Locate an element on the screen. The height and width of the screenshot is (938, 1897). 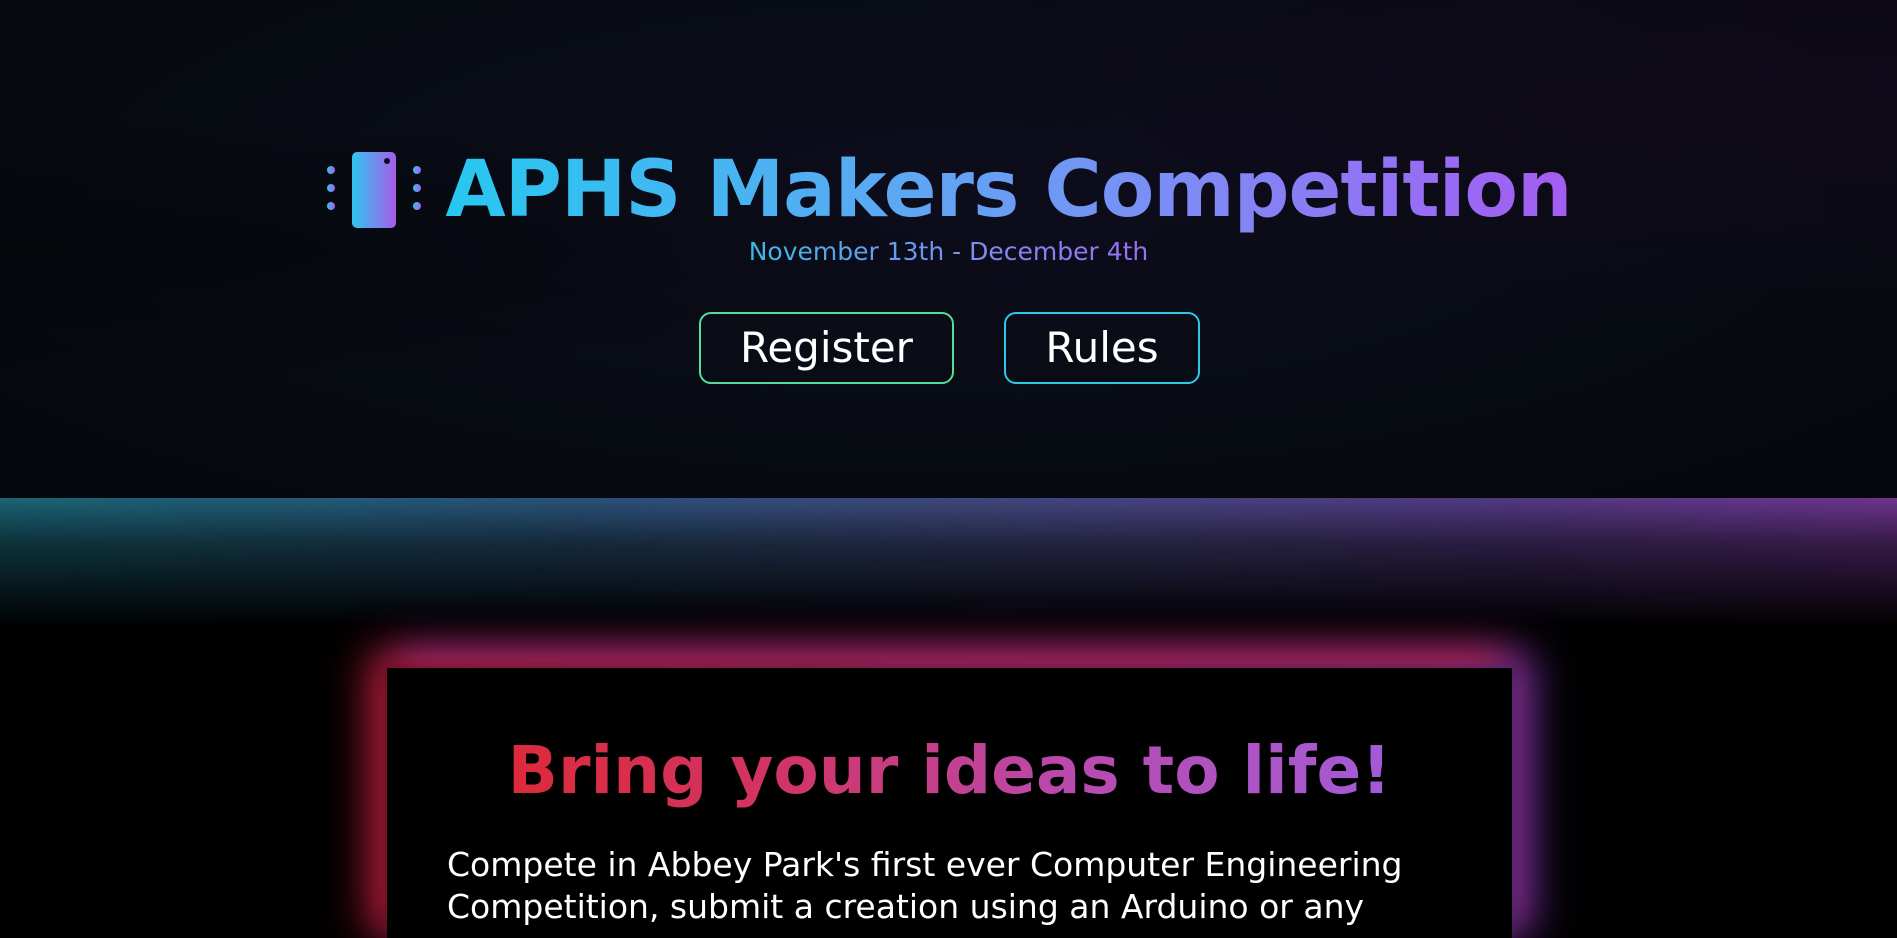
intro-heading: Bring your ideas to life! is located at coordinates (949, 771).